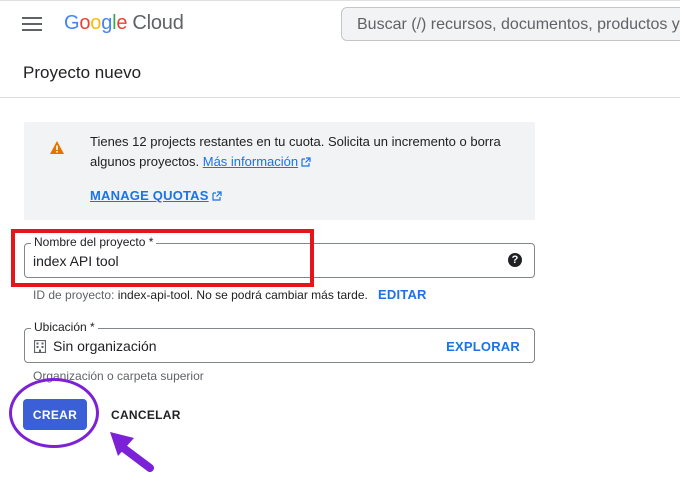  I want to click on learn-more-link: Más información, so click(257, 161).